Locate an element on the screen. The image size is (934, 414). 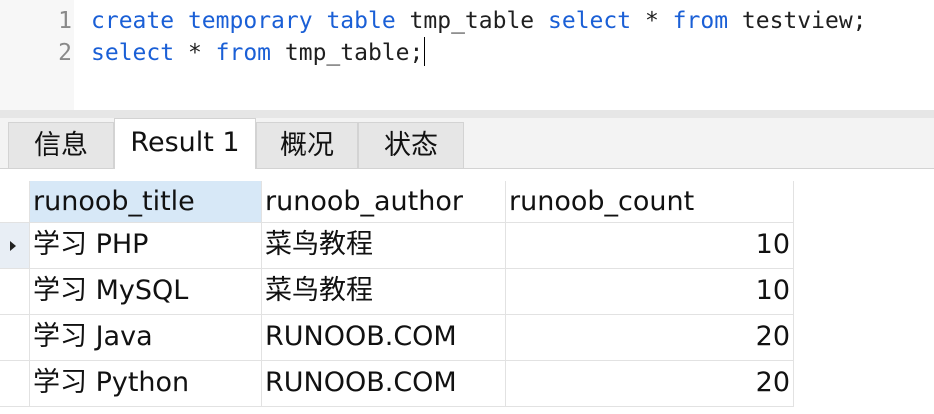
column-header-runoob-author: runoob_author is located at coordinates (384, 202).